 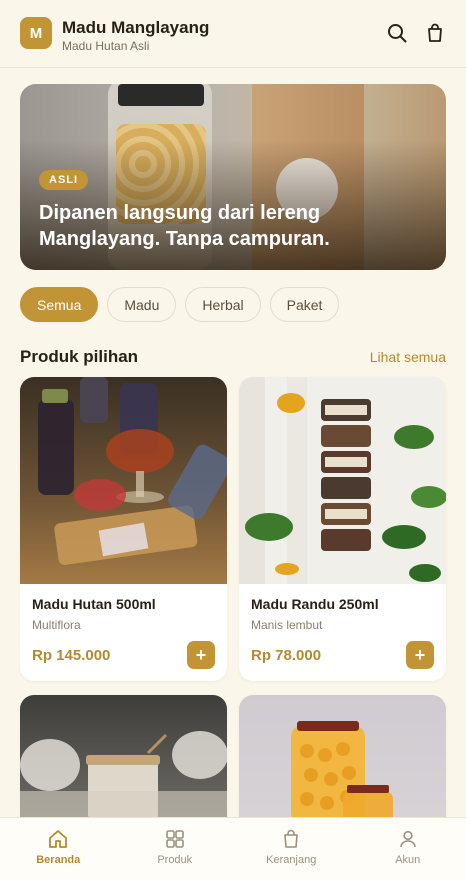 What do you see at coordinates (397, 33) in the screenshot?
I see `search-icon` at bounding box center [397, 33].